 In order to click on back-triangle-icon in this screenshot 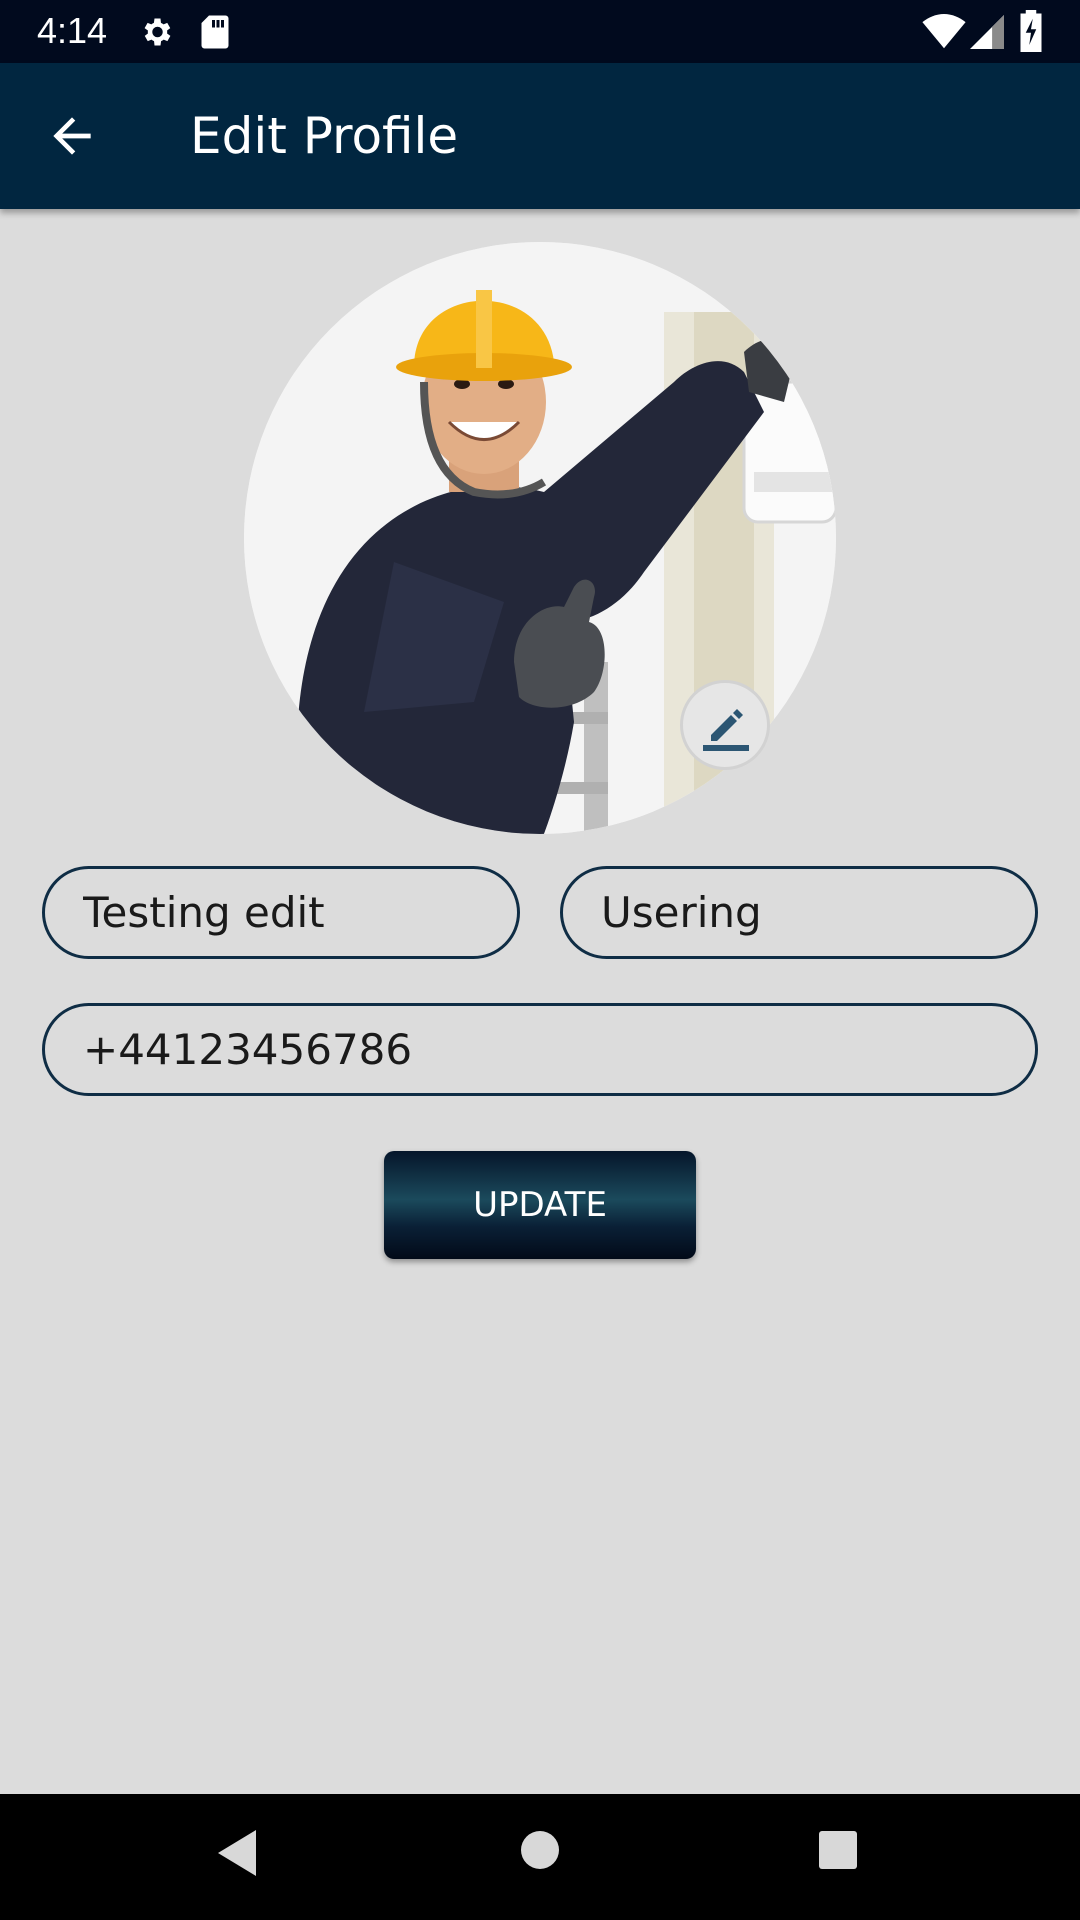, I will do `click(238, 1853)`.